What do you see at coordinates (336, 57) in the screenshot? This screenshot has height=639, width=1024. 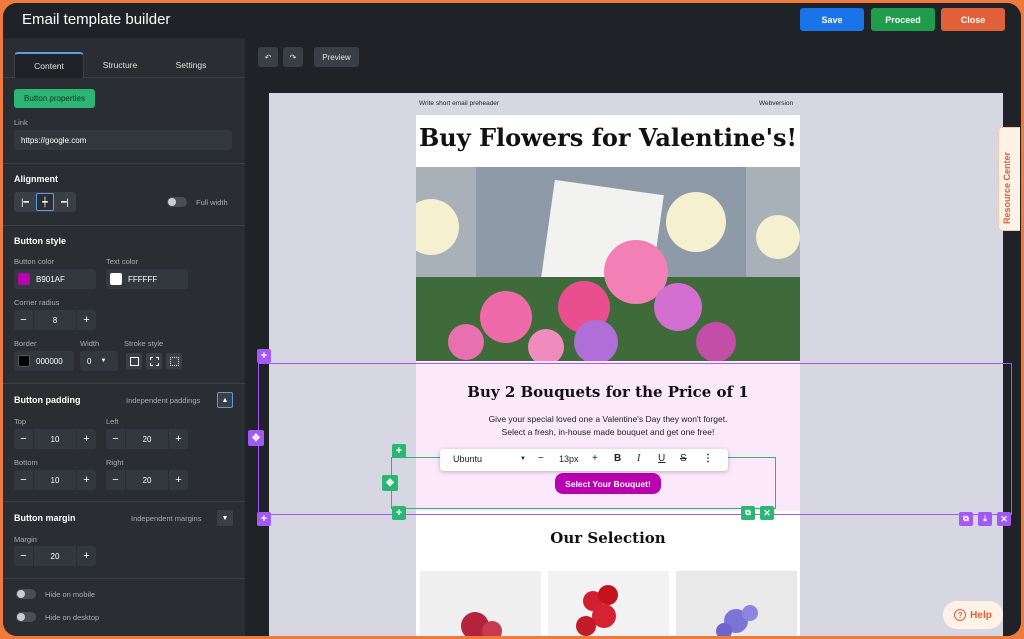 I see `preview-button: Preview` at bounding box center [336, 57].